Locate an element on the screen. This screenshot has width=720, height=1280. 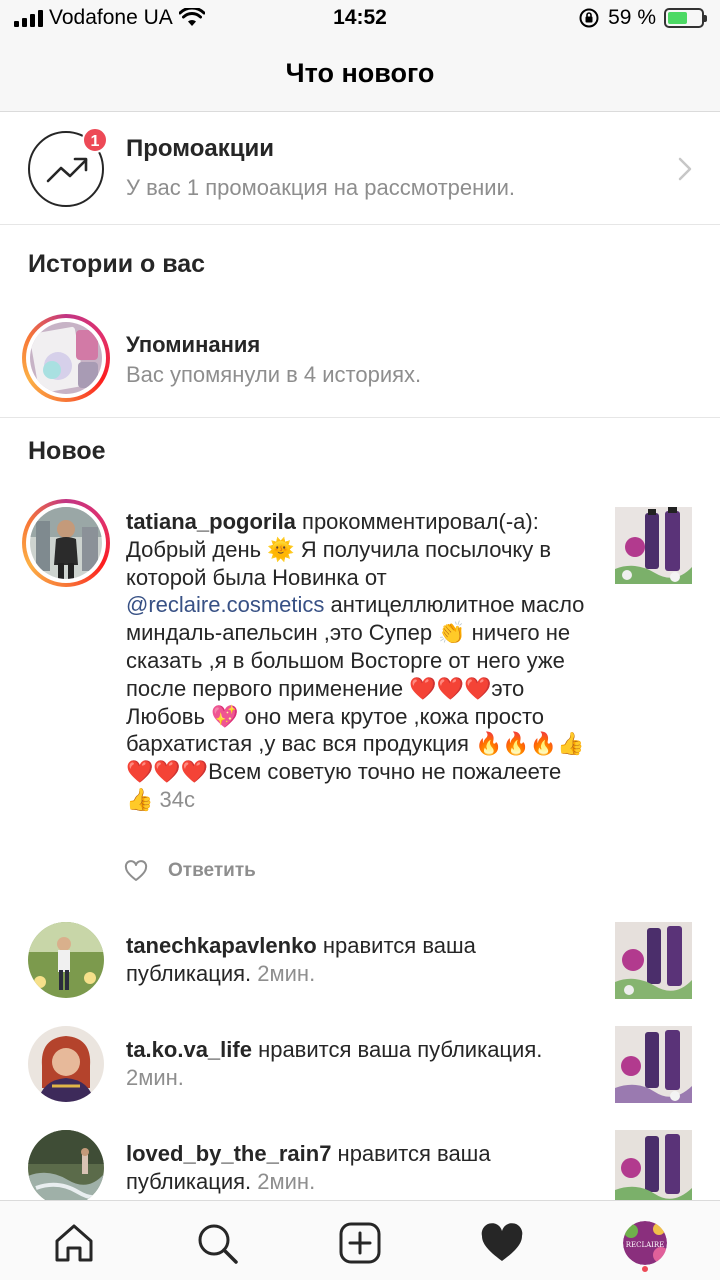
like-comment-heart-icon is located at coordinates (136, 871).